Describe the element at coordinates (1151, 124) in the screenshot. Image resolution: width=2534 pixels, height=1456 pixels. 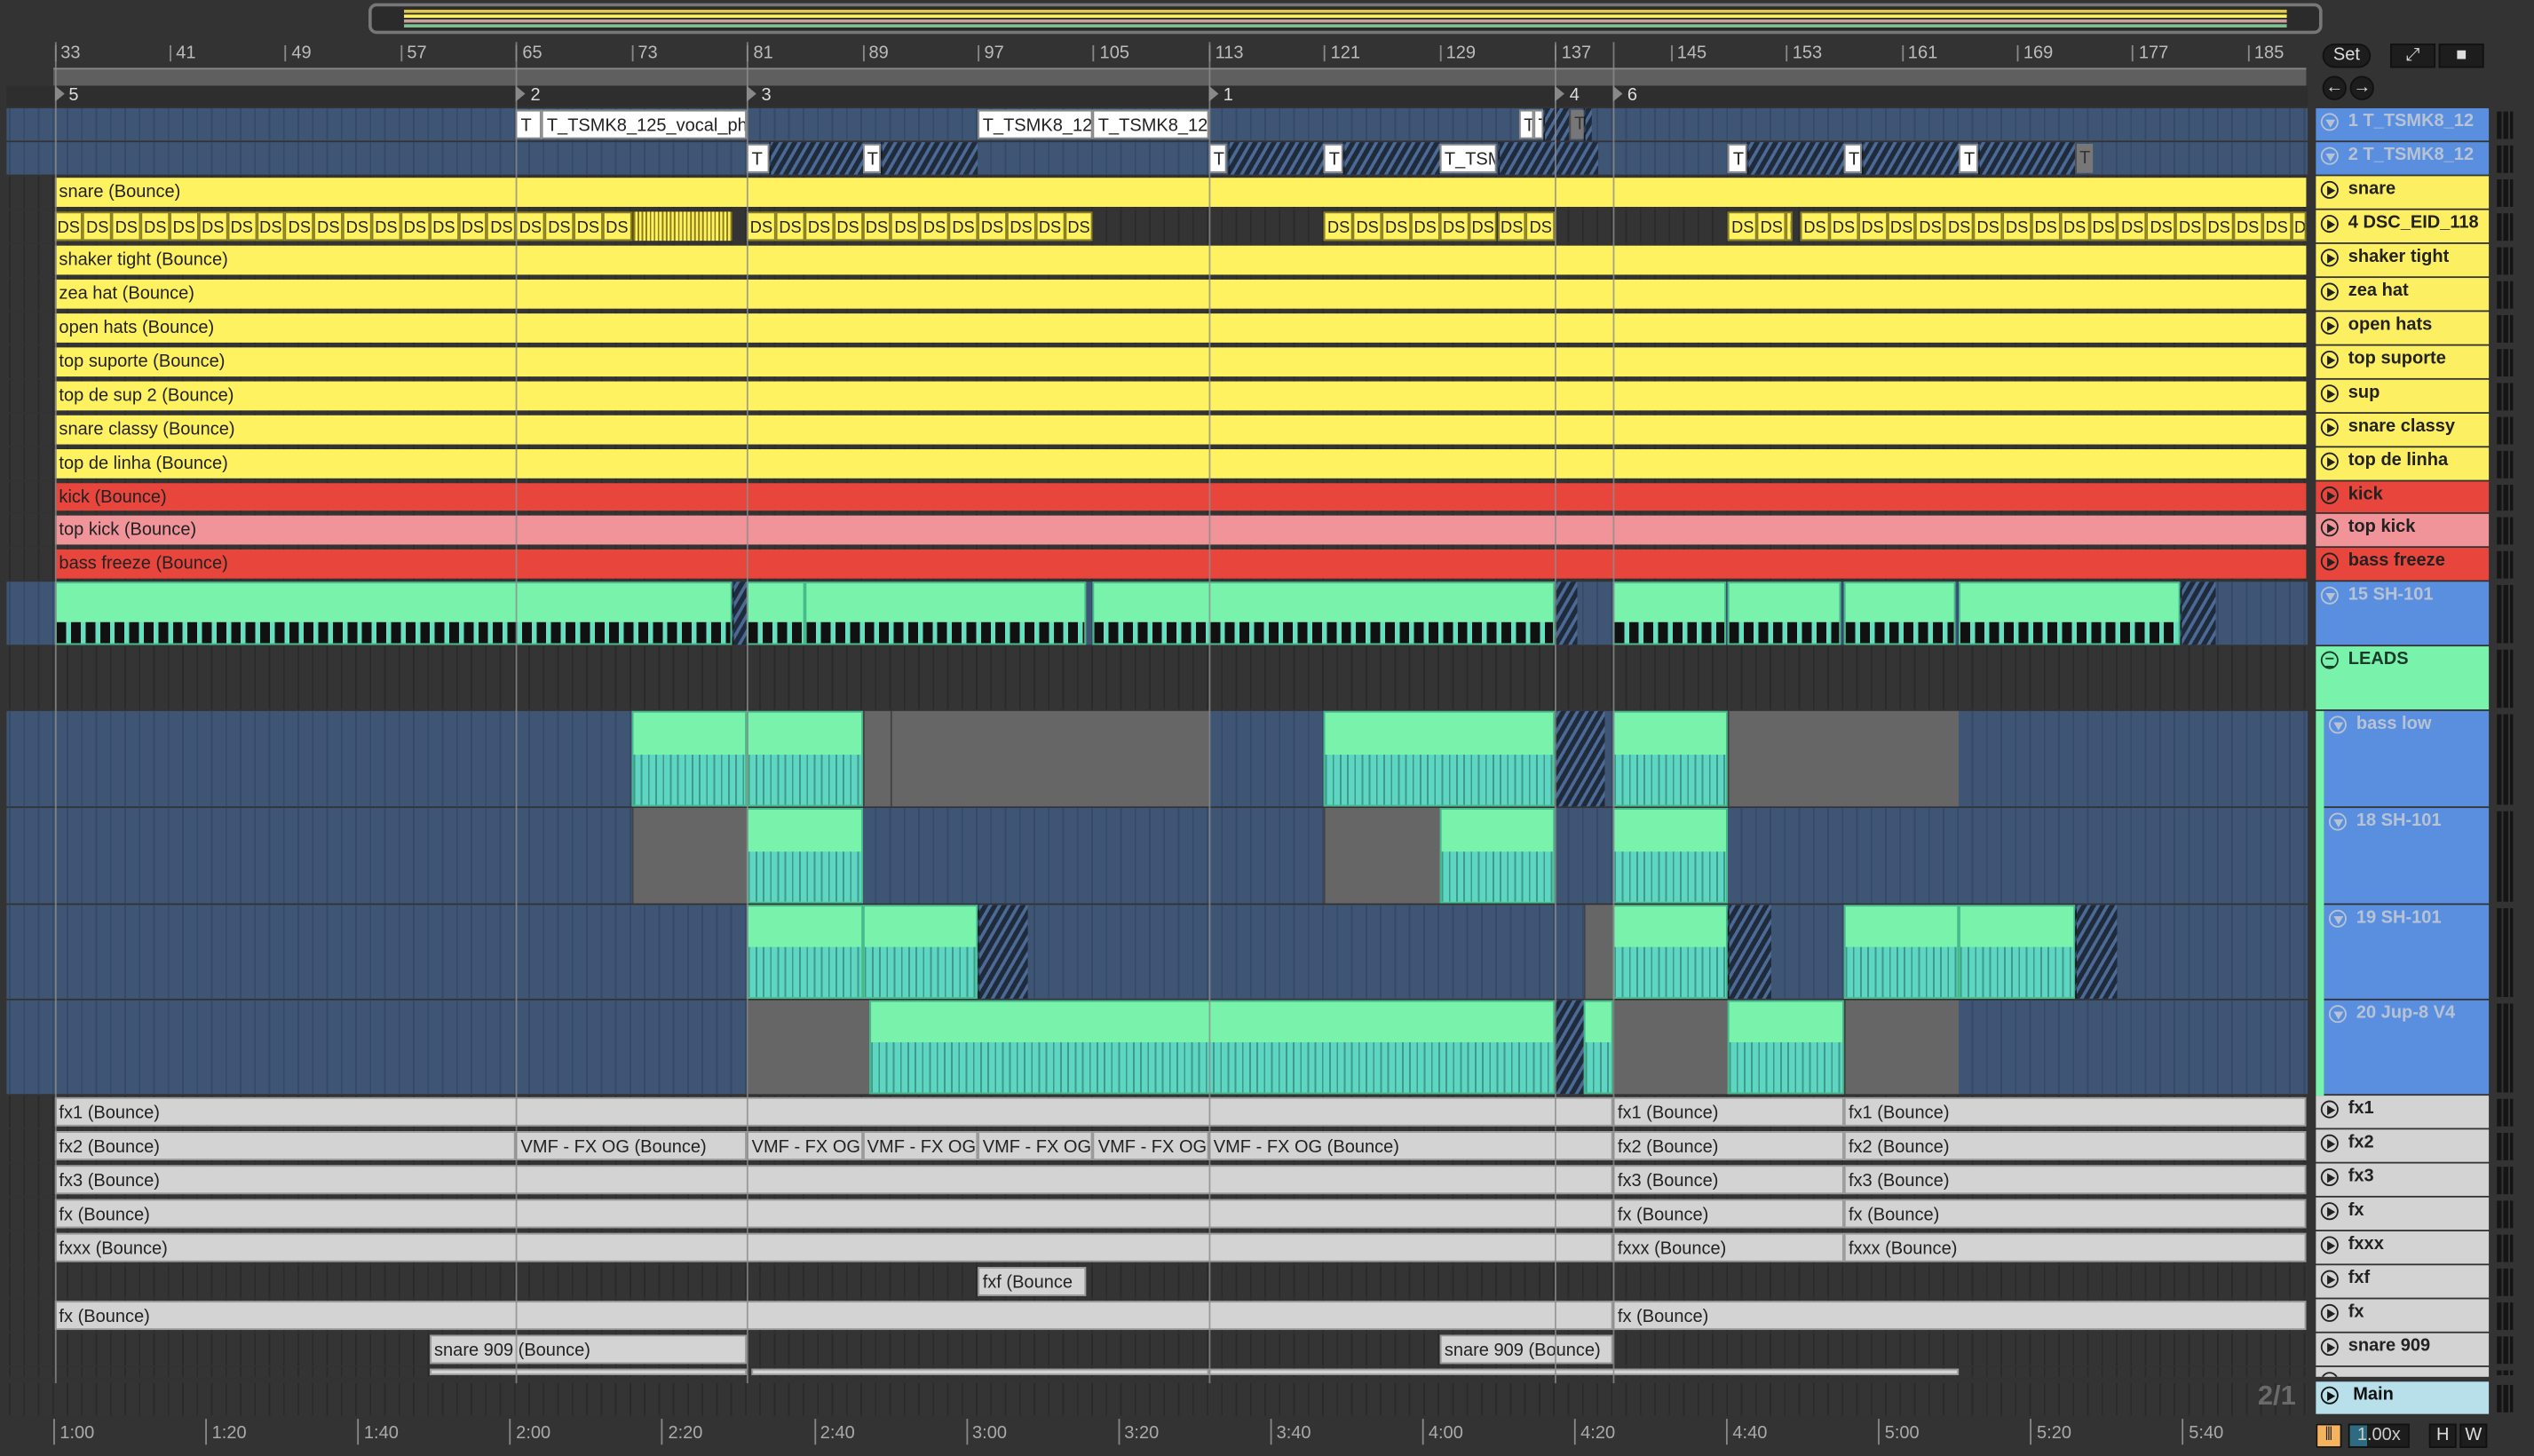
I see `audio-clip: T_TSMK8_12` at that location.